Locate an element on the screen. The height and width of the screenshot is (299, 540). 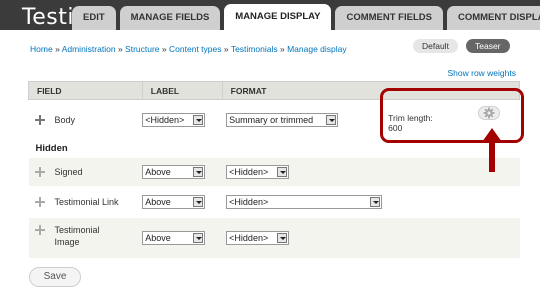
column-header-label: LABEL is located at coordinates (182, 90).